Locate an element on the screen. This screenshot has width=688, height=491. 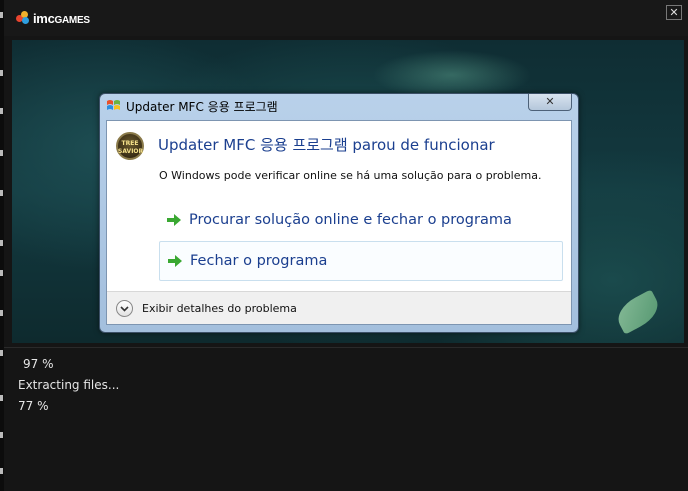
show-details-button is located at coordinates (124, 308).